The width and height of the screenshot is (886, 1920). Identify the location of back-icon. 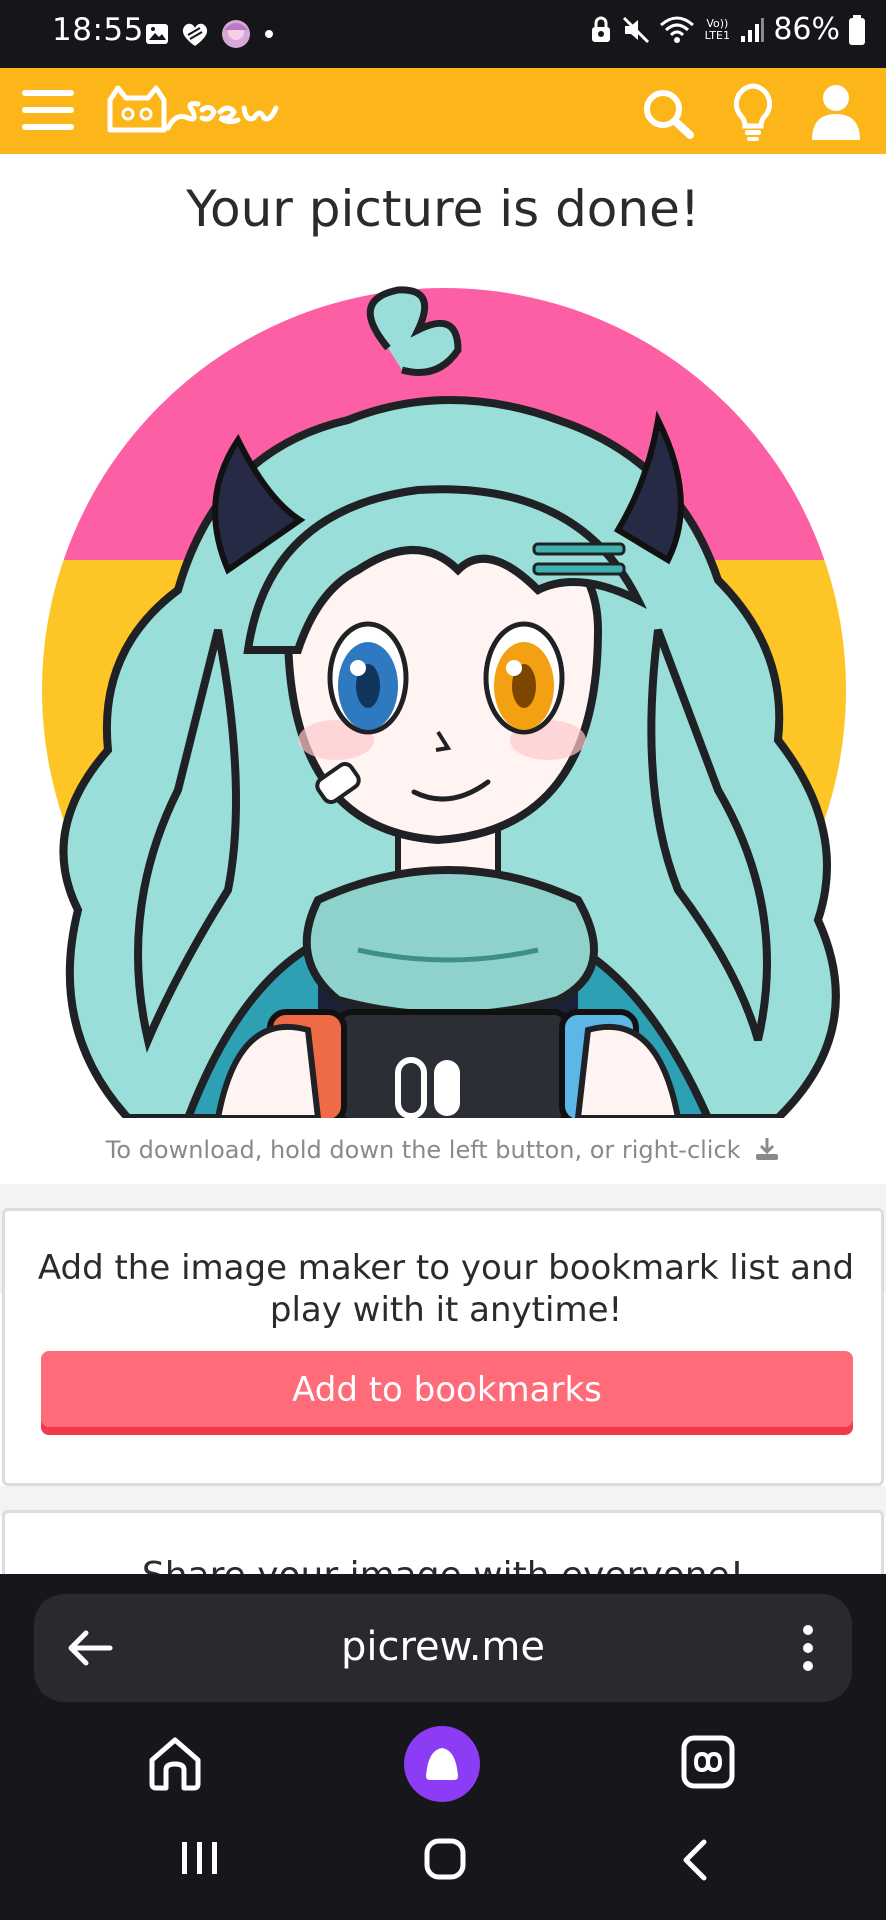
(695, 1860).